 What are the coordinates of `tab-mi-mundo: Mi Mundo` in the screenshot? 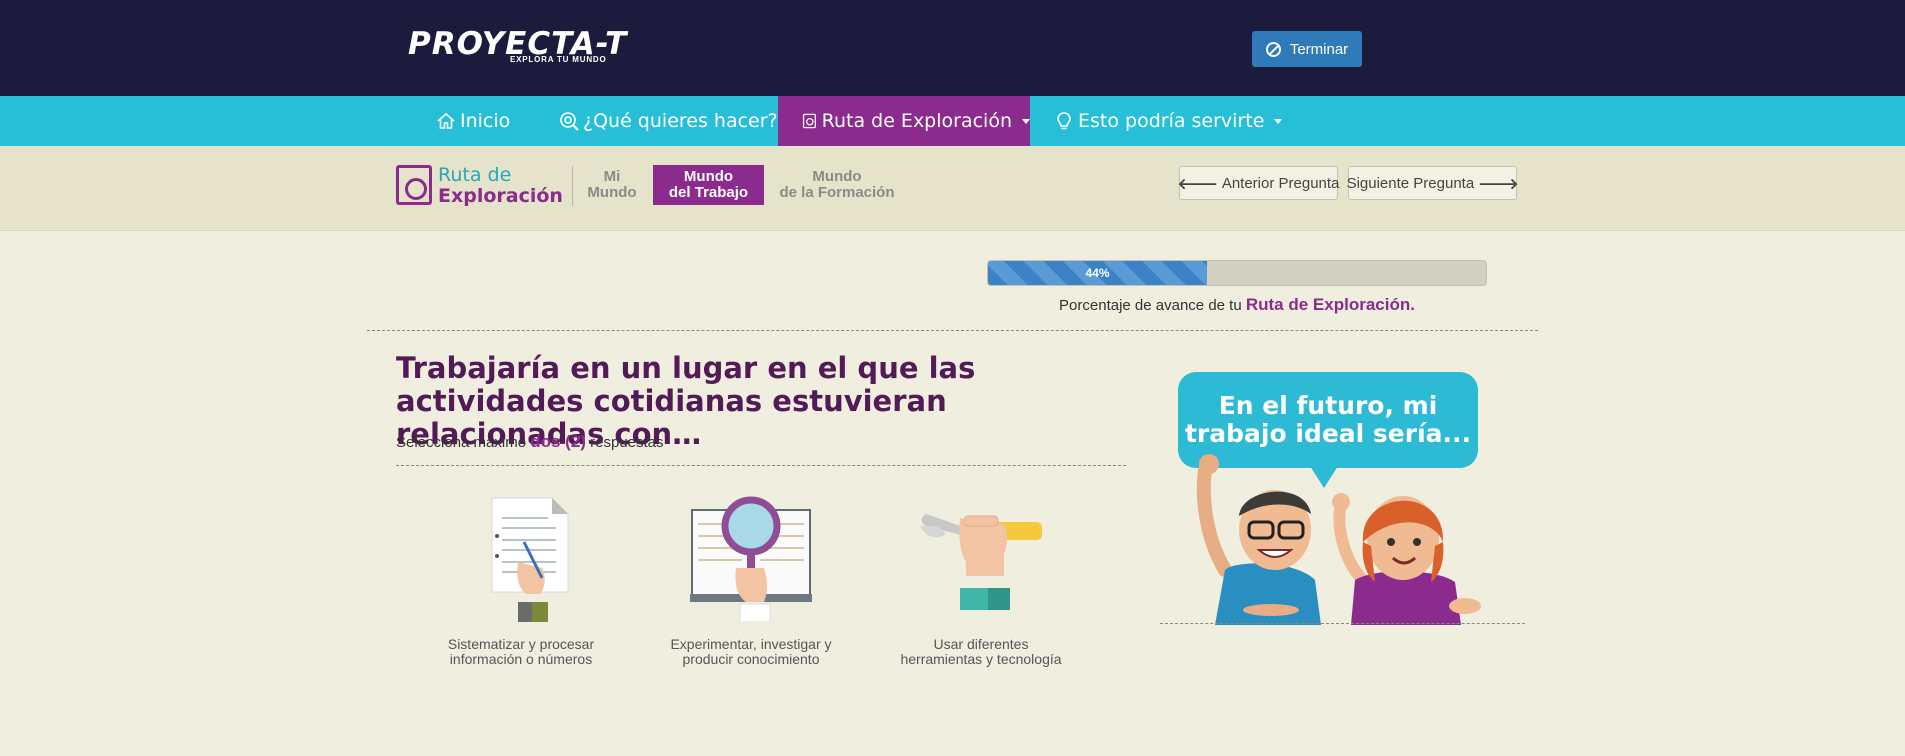 It's located at (612, 185).